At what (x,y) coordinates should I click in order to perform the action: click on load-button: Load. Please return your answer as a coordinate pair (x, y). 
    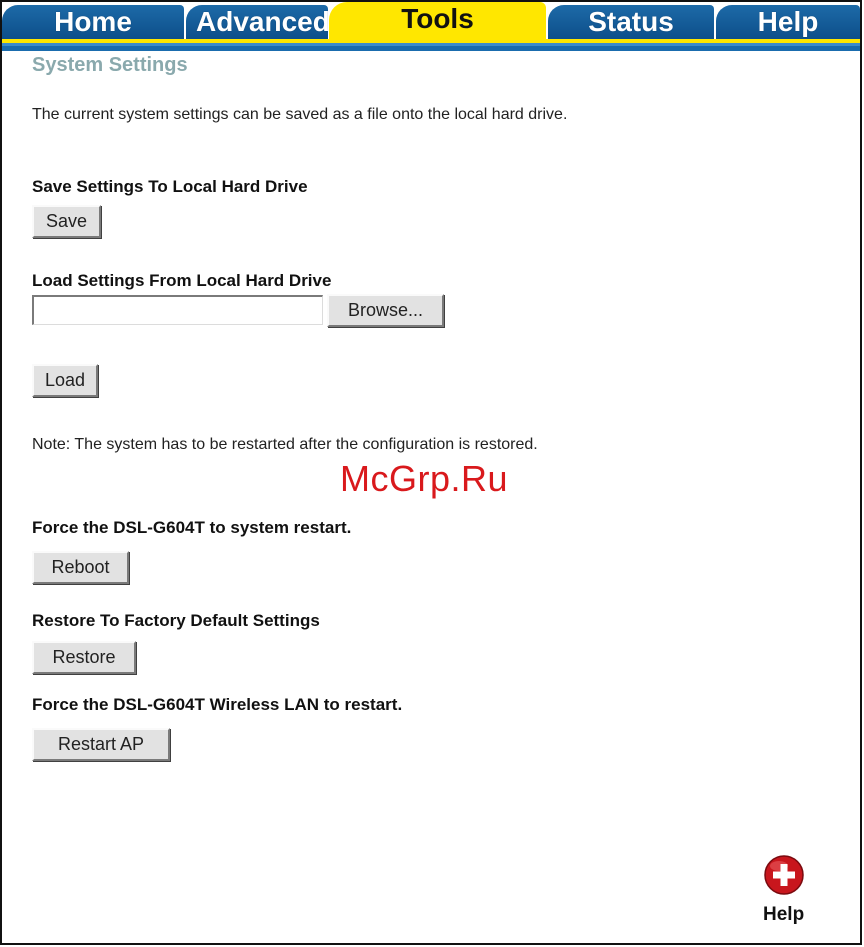
    Looking at the image, I should click on (65, 380).